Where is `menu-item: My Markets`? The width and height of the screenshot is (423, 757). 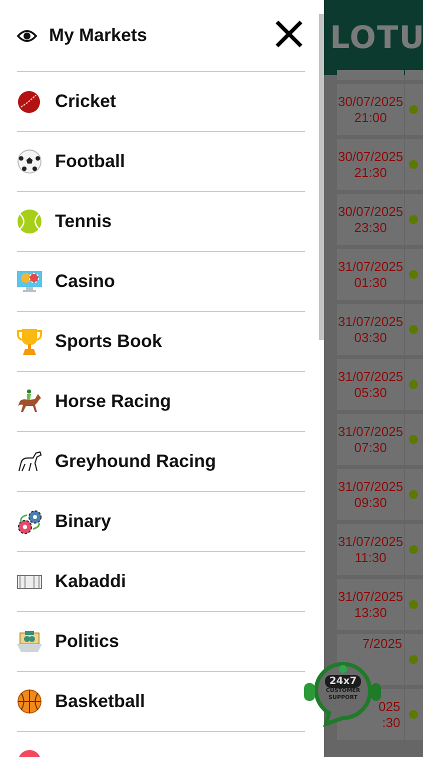
menu-item: My Markets is located at coordinates (161, 36).